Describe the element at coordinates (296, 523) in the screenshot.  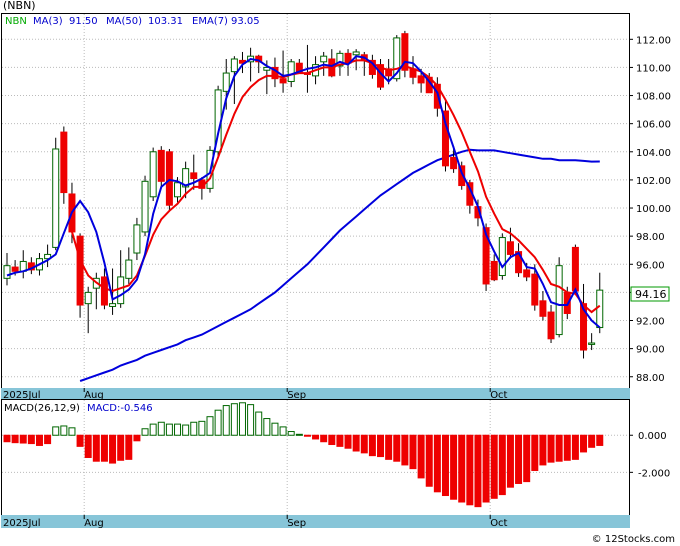
I see `macd-x-tick-label: Sep` at that location.